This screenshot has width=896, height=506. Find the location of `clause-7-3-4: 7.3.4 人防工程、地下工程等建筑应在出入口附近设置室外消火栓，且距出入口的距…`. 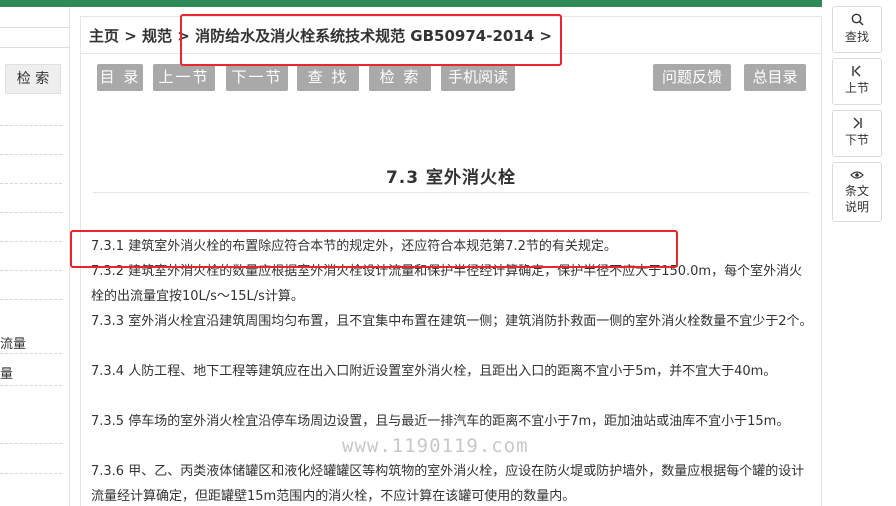

clause-7-3-4: 7.3.4 人防工程、地下工程等建筑应在出入口附近设置室外消火栓，且距出入口的距… is located at coordinates (434, 371).